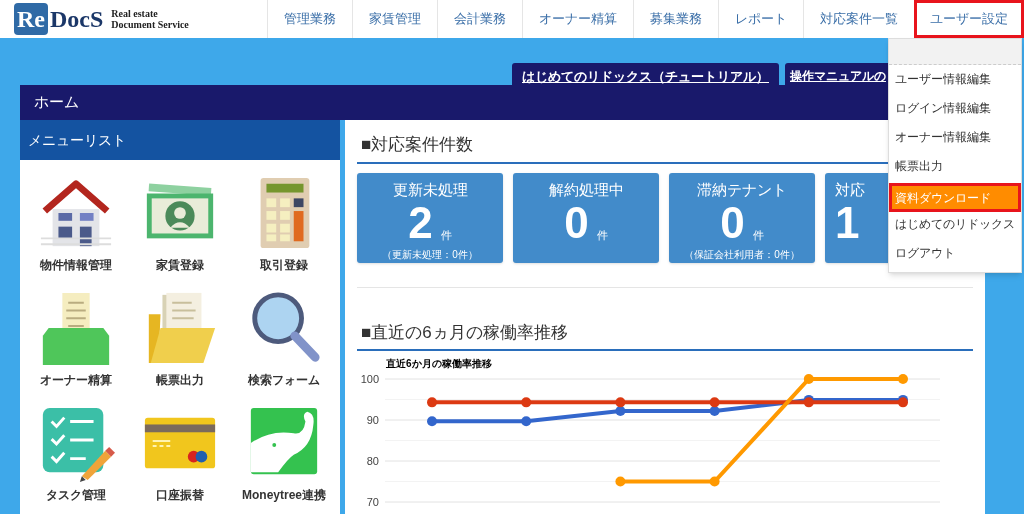 This screenshot has width=1024, height=514. I want to click on manual-link: 操作マニュアルの, so click(836, 74).